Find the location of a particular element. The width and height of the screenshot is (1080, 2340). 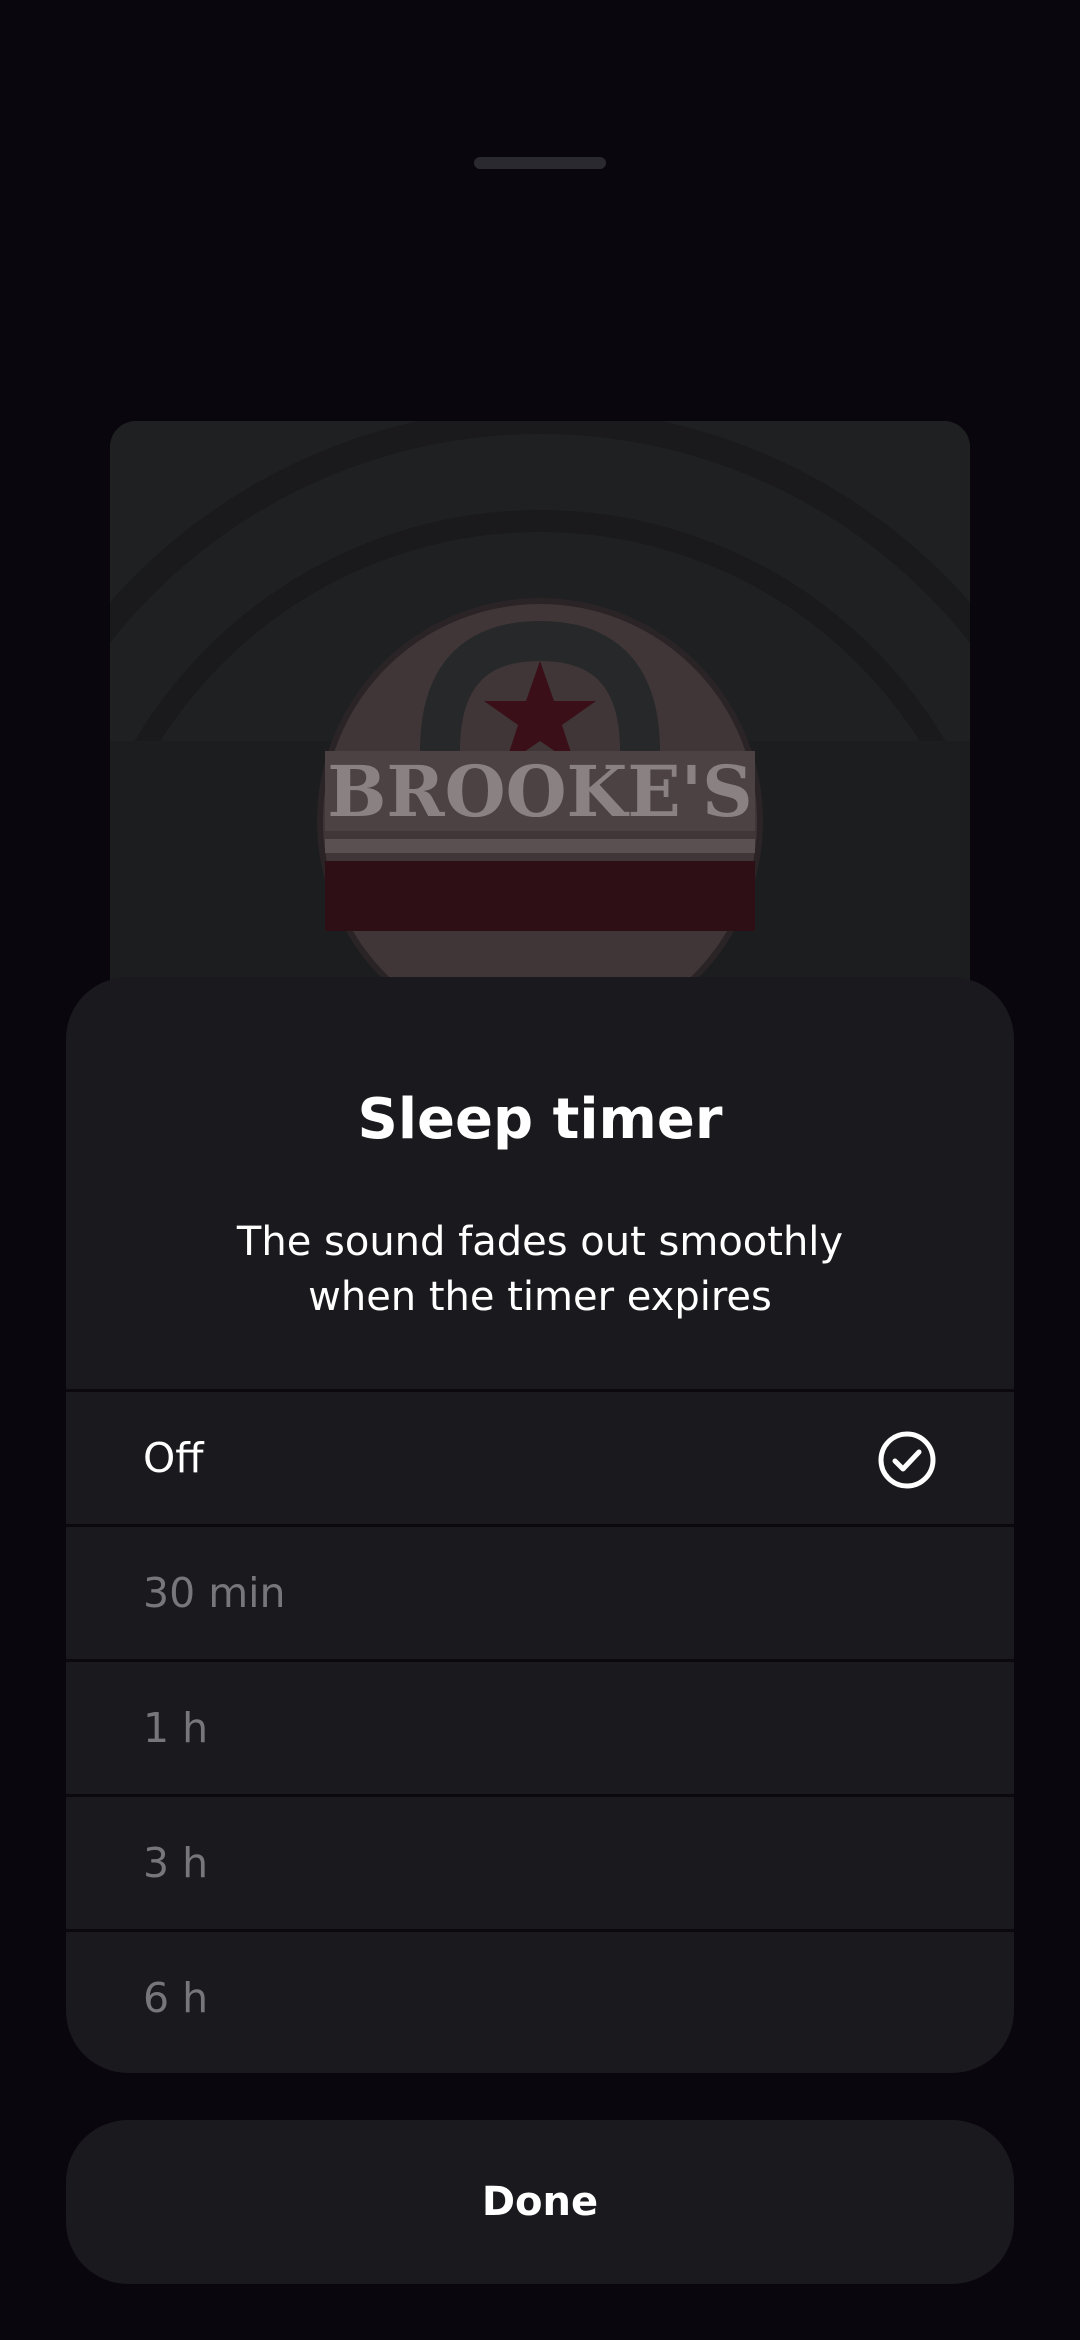

option-label: 6 h is located at coordinates (176, 1998).